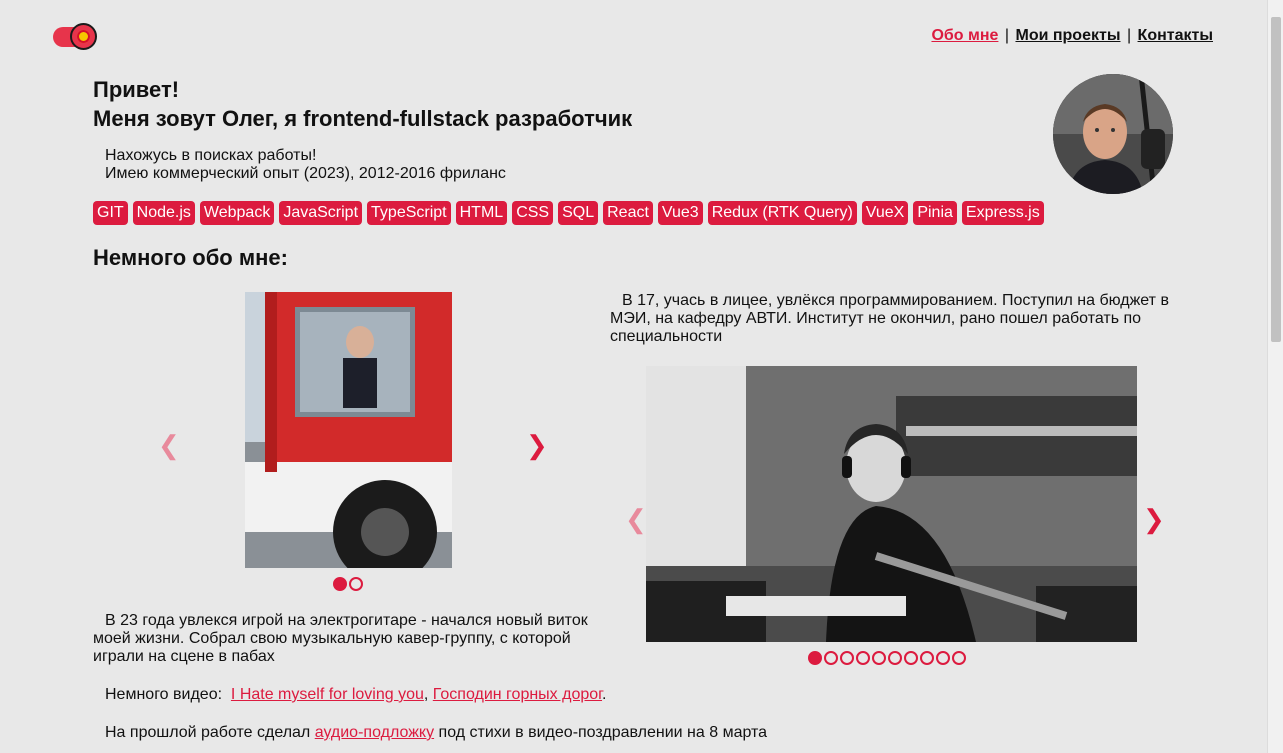 This screenshot has height=753, width=1283. What do you see at coordinates (237, 213) in the screenshot?
I see `skill-tag: Webpack` at bounding box center [237, 213].